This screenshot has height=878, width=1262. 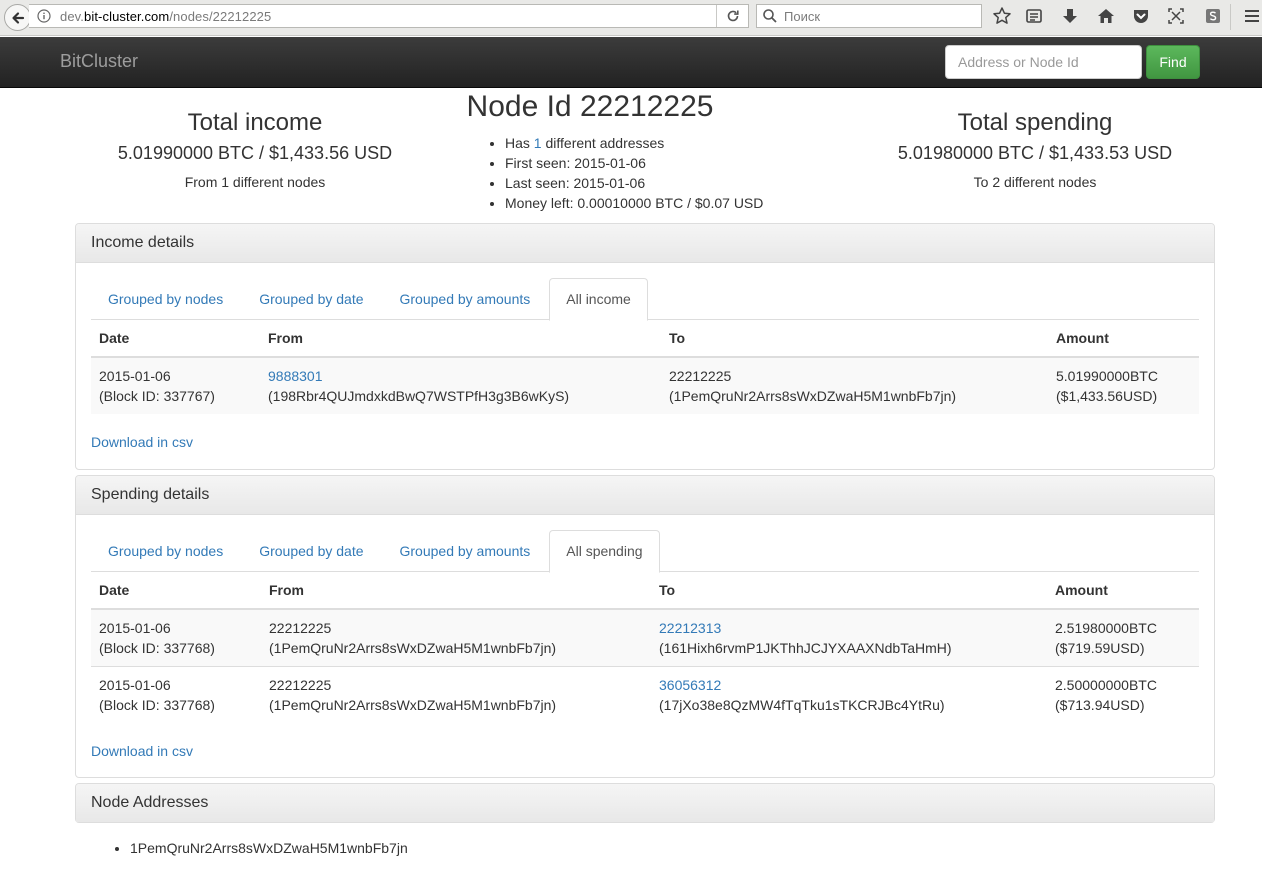 What do you see at coordinates (1141, 16) in the screenshot?
I see `pocket-icon` at bounding box center [1141, 16].